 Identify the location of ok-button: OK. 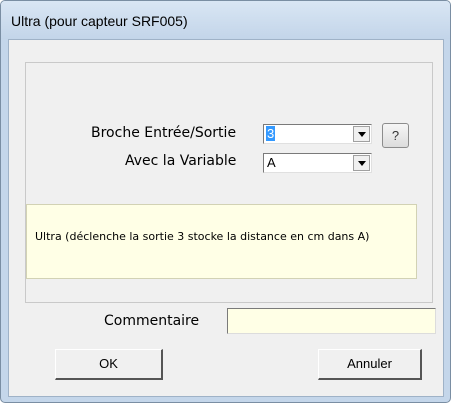
(109, 364).